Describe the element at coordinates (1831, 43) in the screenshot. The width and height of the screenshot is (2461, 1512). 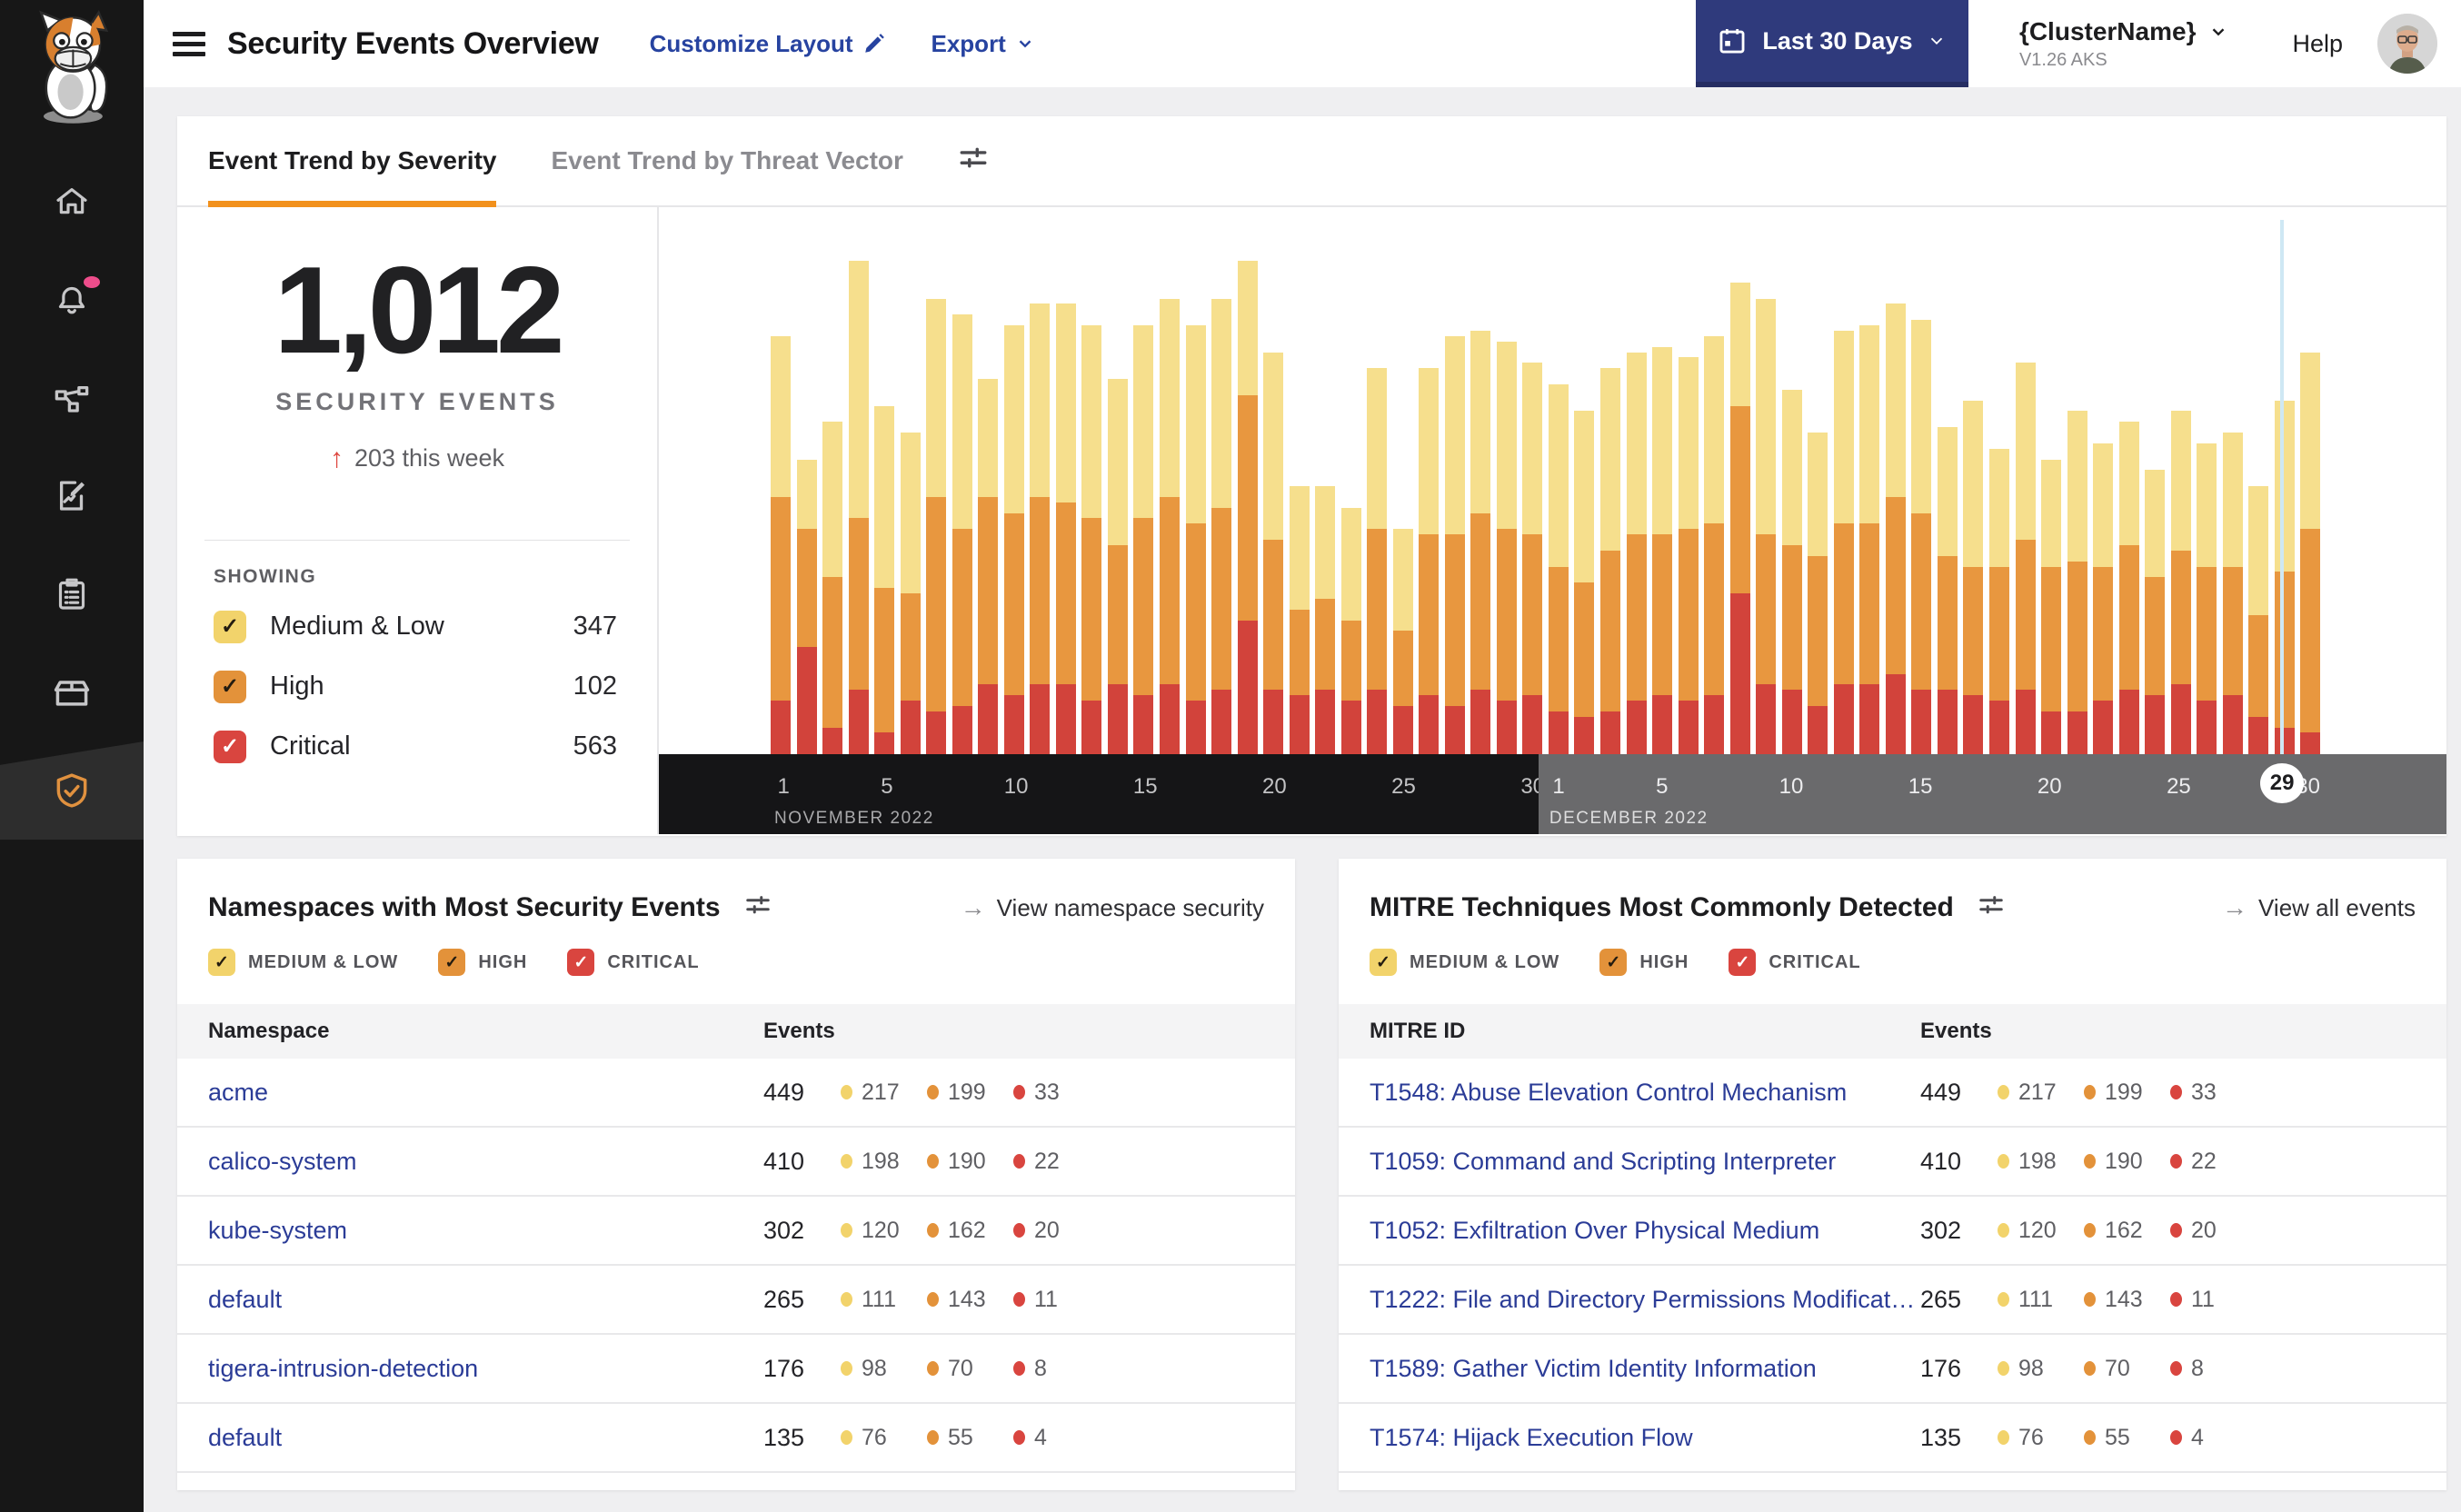
I see `date-range-button: Last 30 Days` at that location.